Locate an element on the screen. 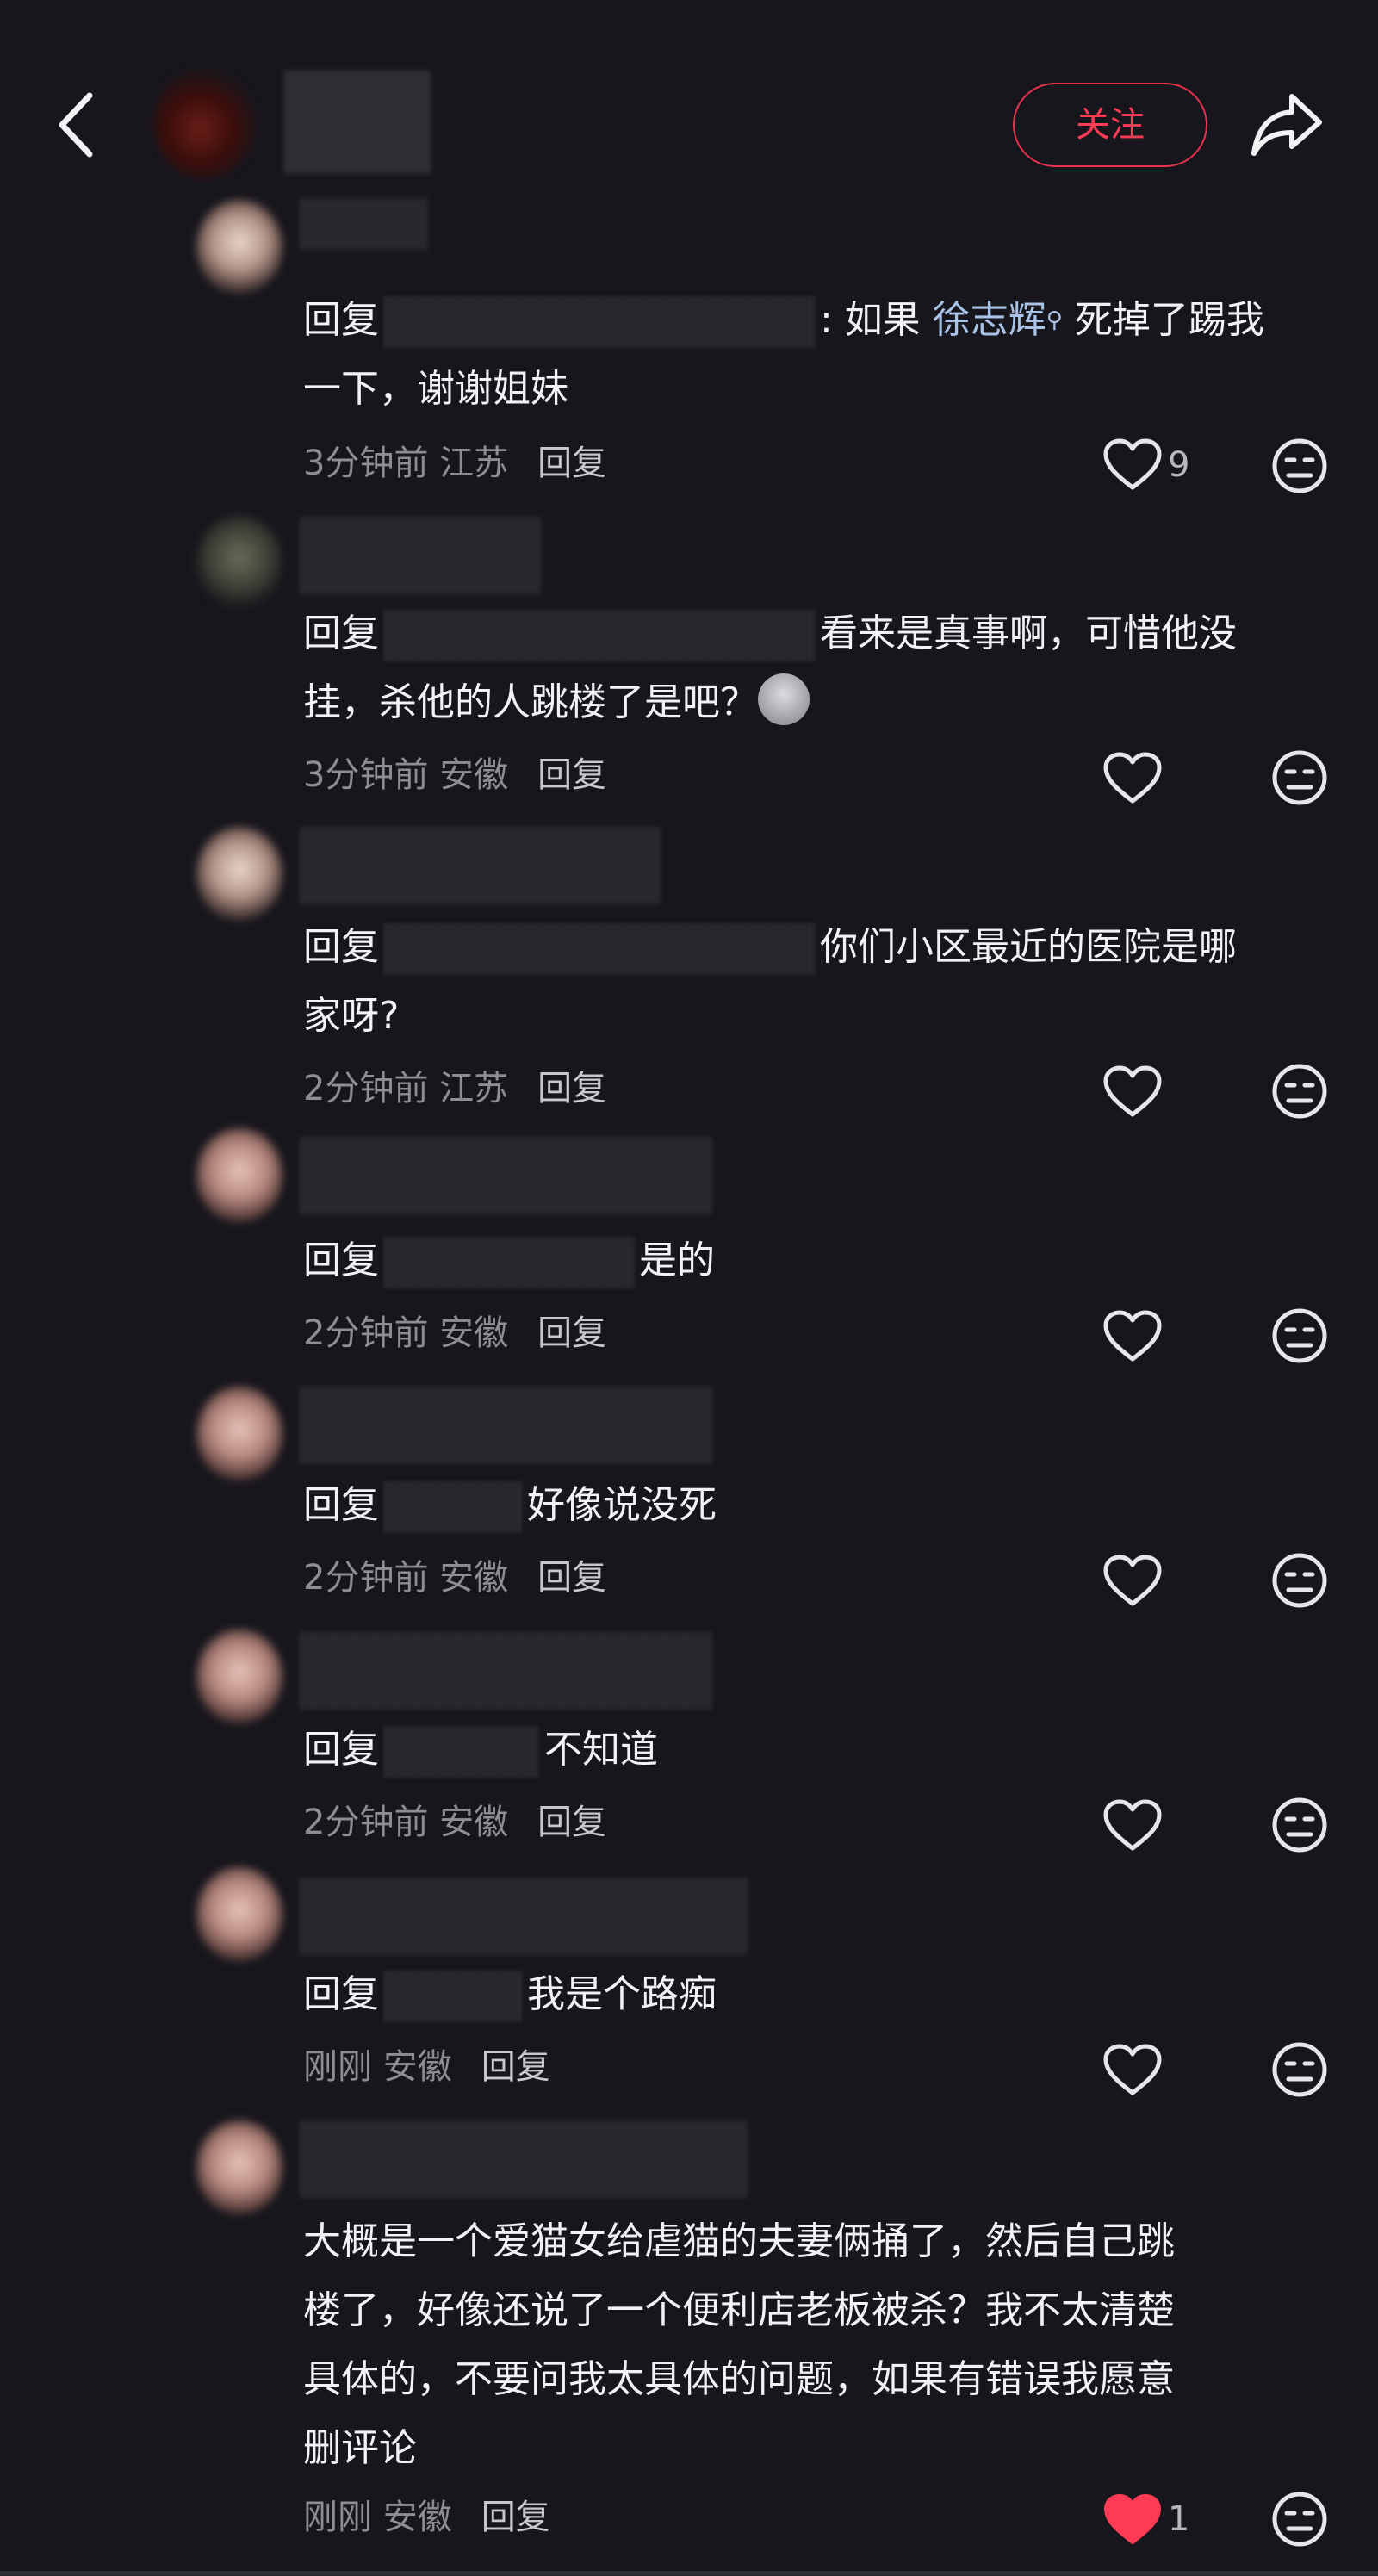 This screenshot has height=2576, width=1378. mention-link: 徐志辉 is located at coordinates (989, 320).